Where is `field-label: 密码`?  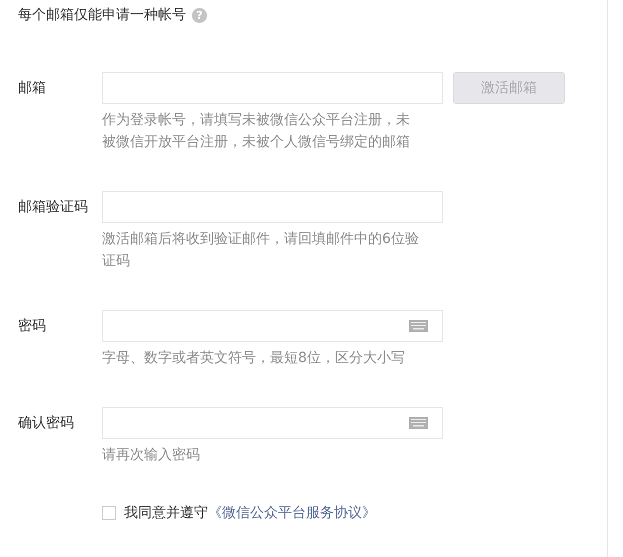
field-label: 密码 is located at coordinates (32, 326).